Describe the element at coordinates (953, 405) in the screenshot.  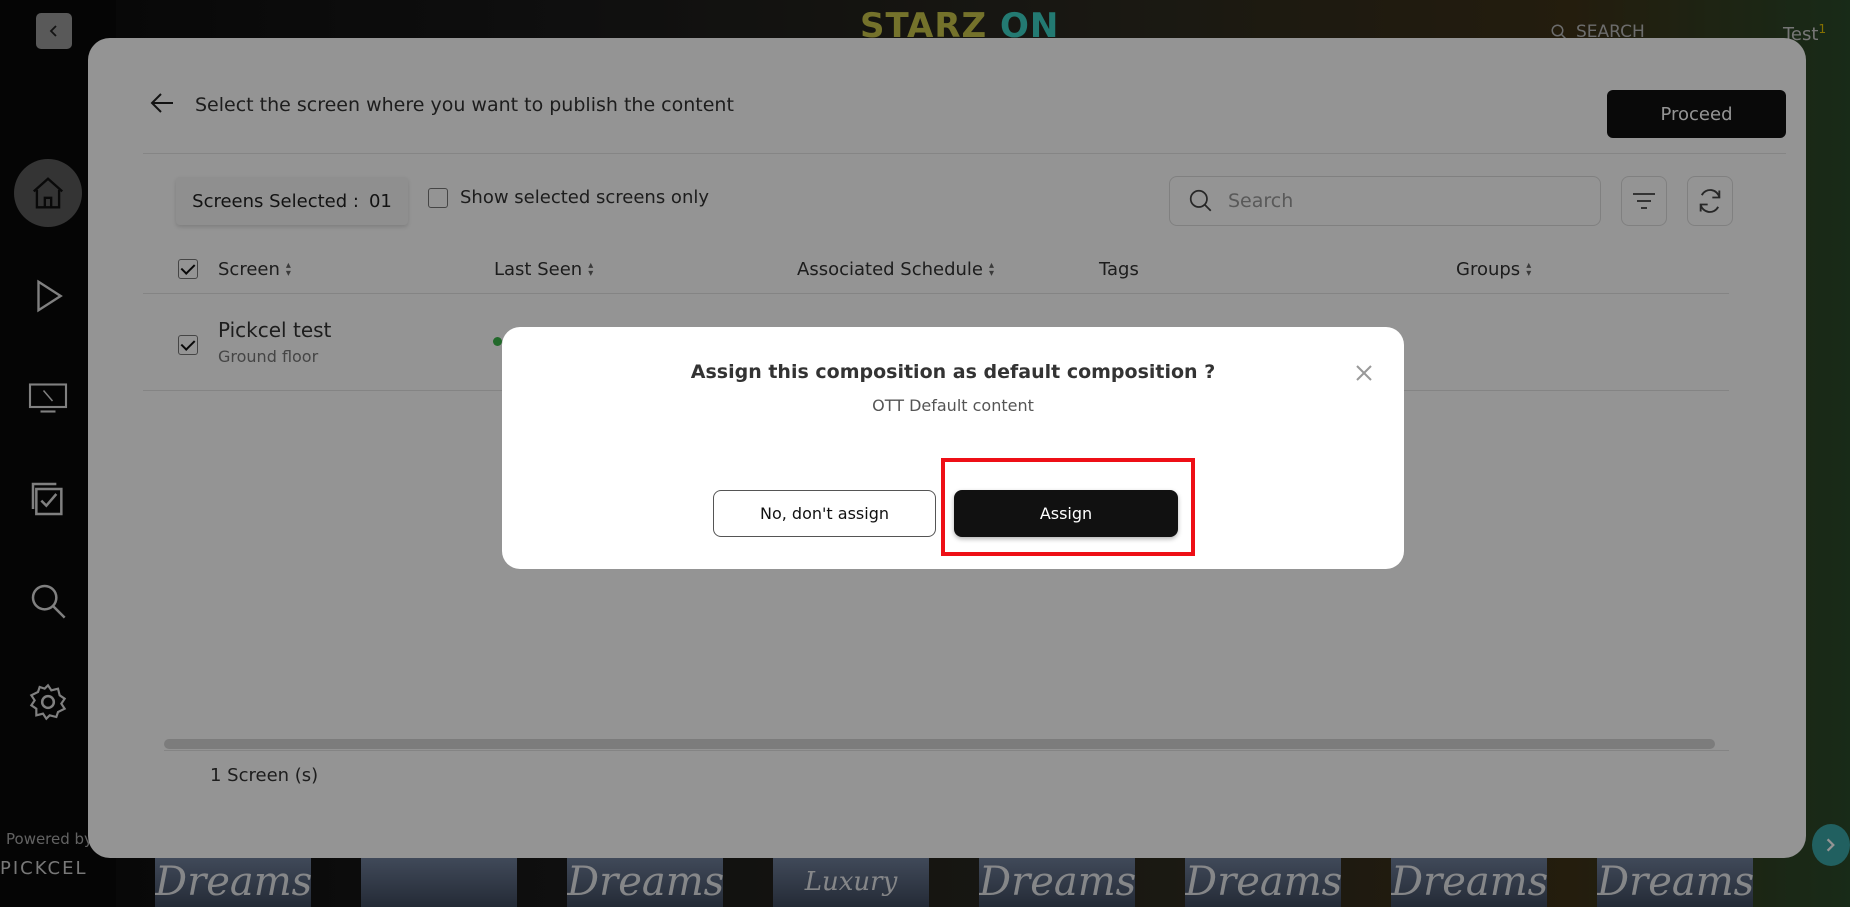
I see `dialog-subtitle: OTT Default content` at that location.